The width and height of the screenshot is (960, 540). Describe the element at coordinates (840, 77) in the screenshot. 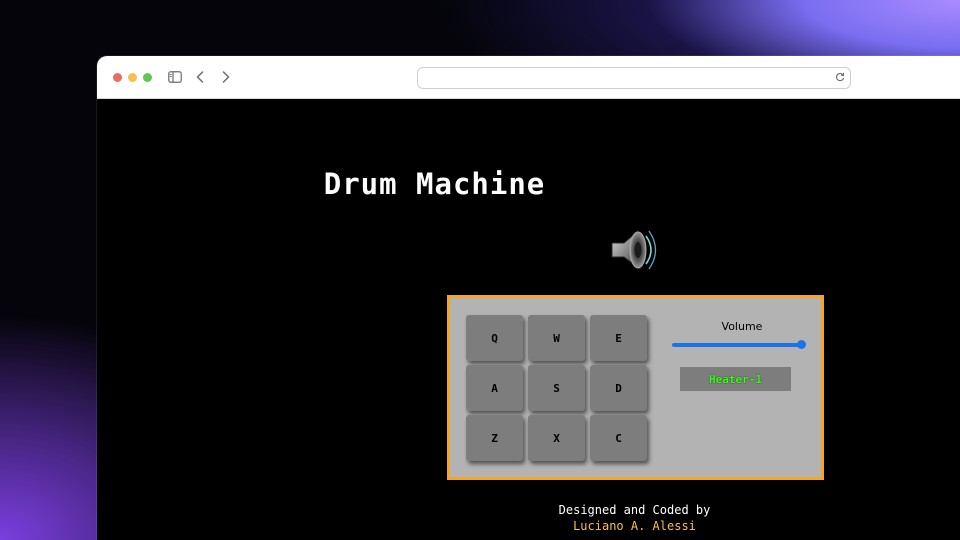

I see `reload-icon` at that location.